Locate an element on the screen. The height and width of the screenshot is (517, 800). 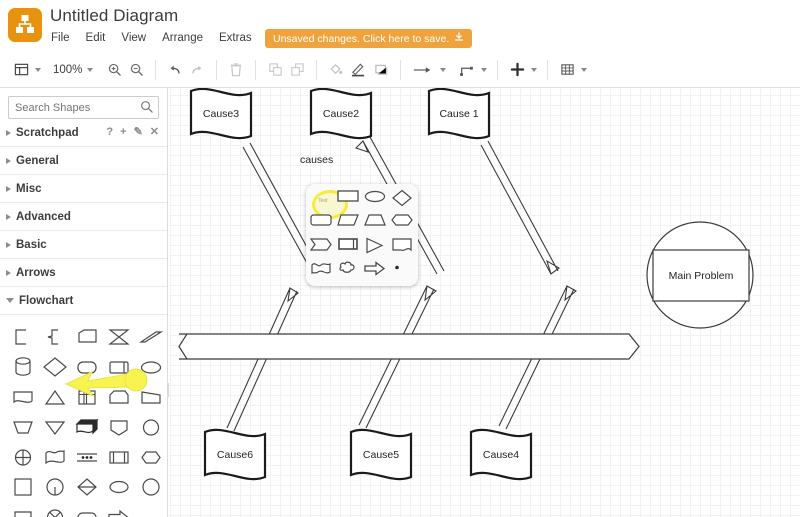
picker-ellipse is located at coordinates (377, 200).